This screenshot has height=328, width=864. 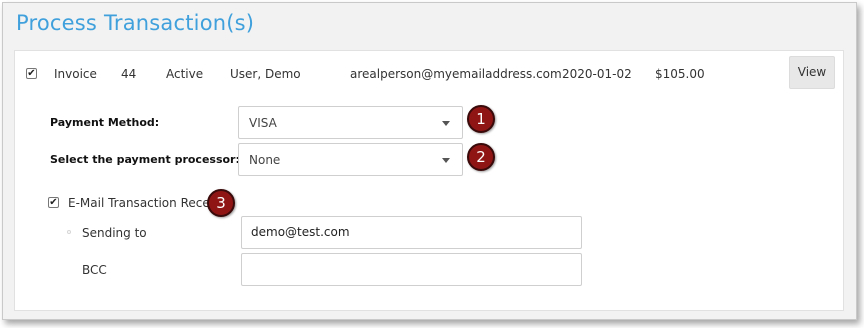 I want to click on payment-processor-label: Select the payment processor:, so click(x=145, y=159).